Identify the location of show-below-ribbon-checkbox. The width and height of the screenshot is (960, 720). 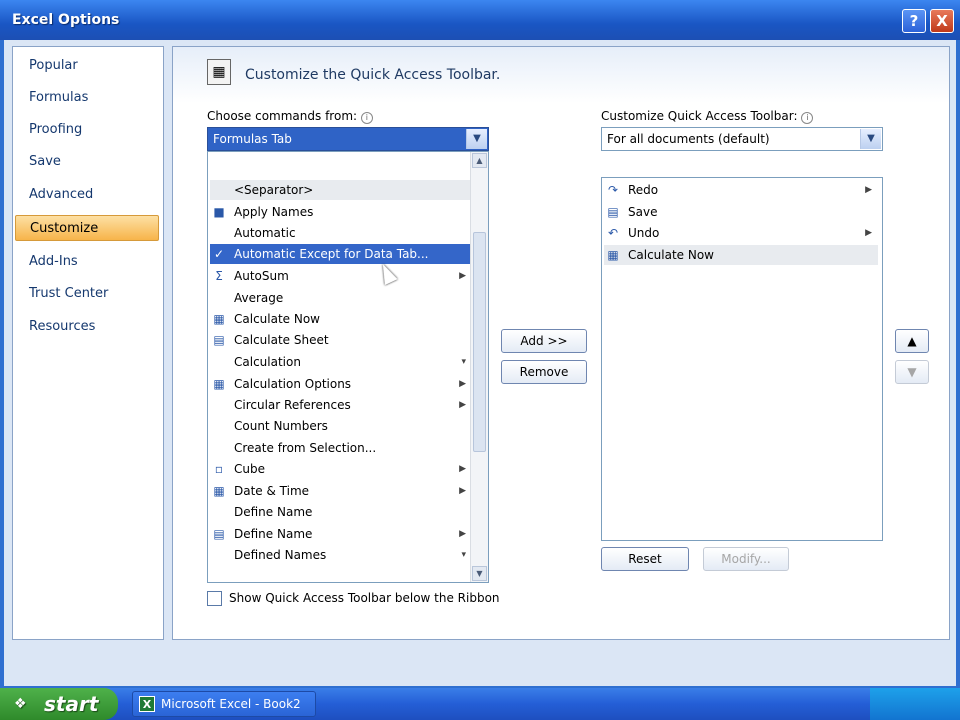
(214, 598).